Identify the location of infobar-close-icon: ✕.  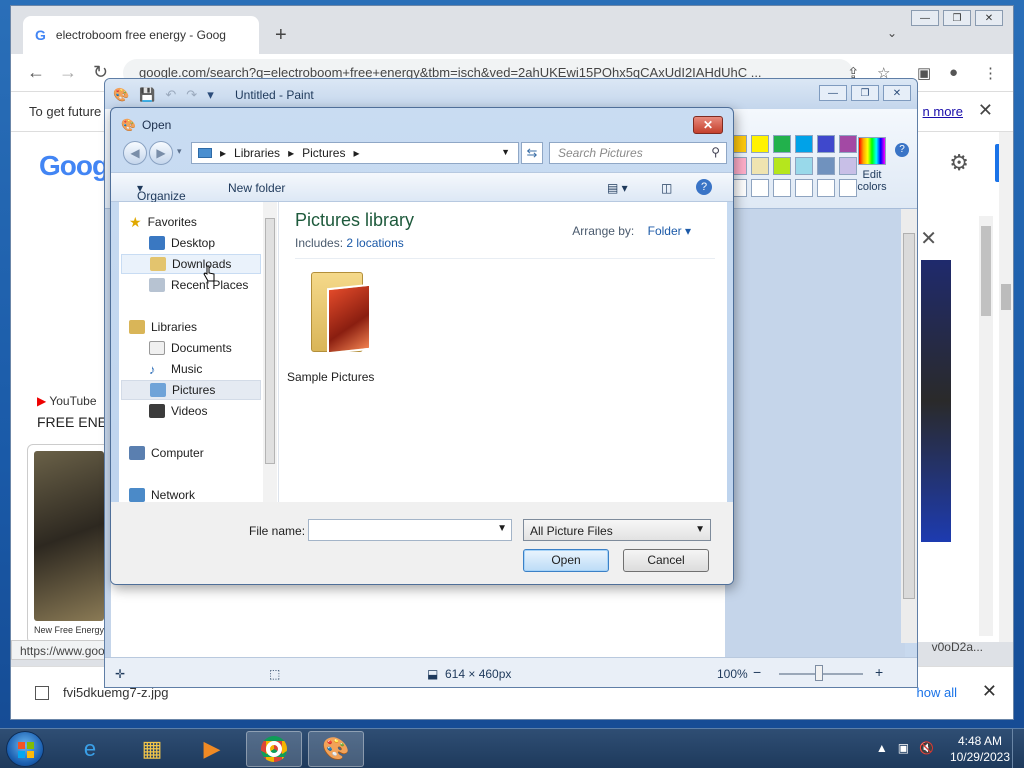
(985, 110).